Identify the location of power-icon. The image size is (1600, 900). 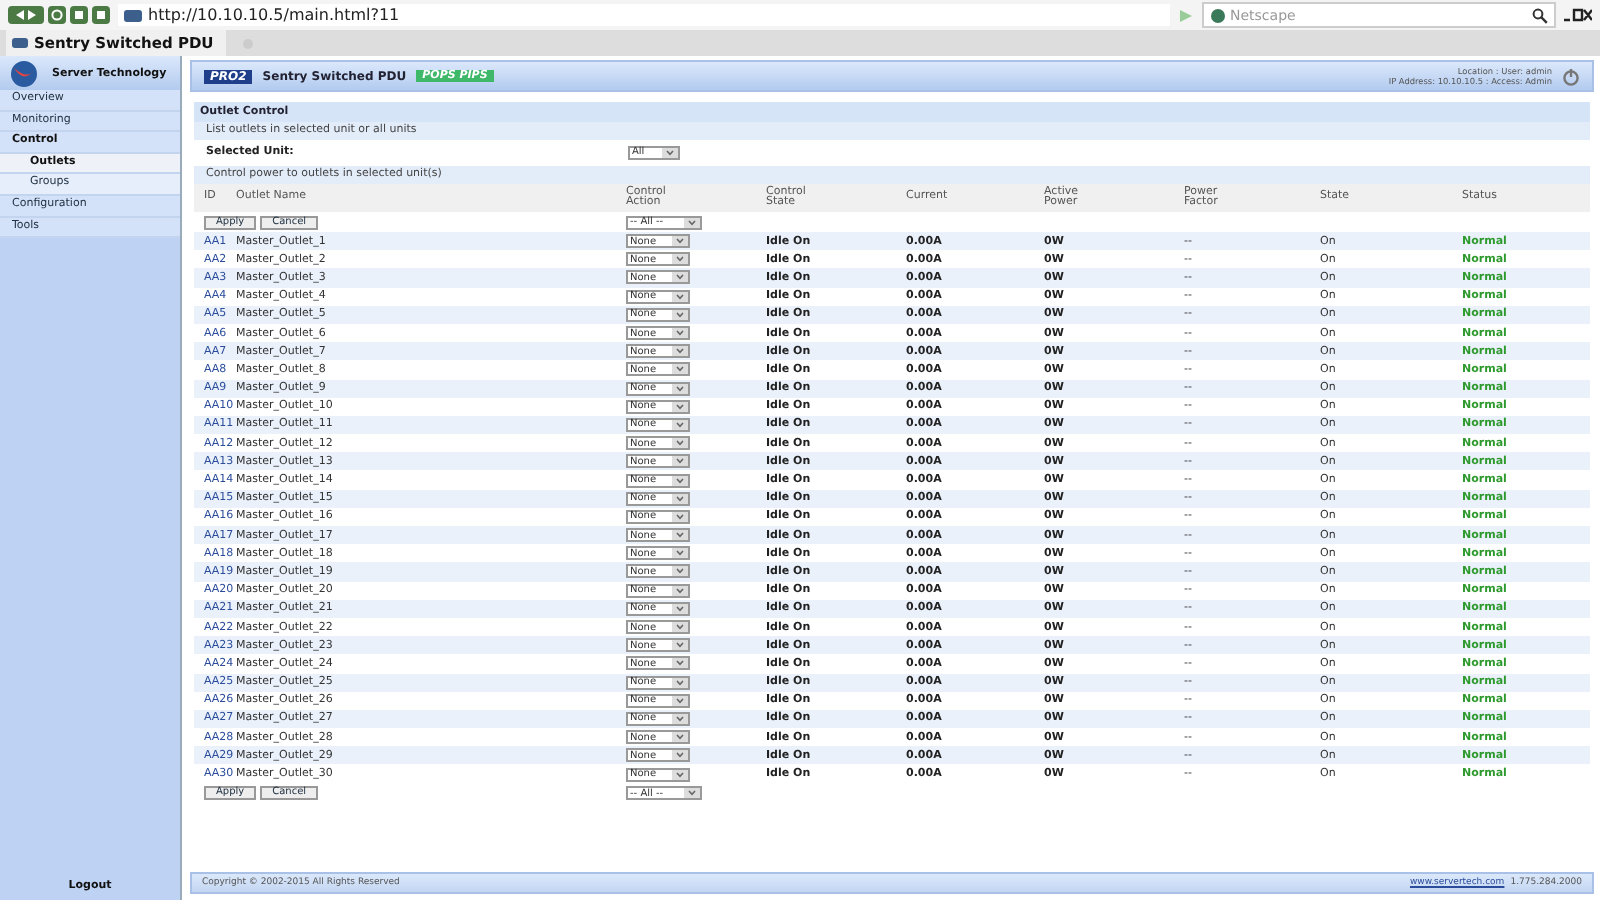
(1571, 76).